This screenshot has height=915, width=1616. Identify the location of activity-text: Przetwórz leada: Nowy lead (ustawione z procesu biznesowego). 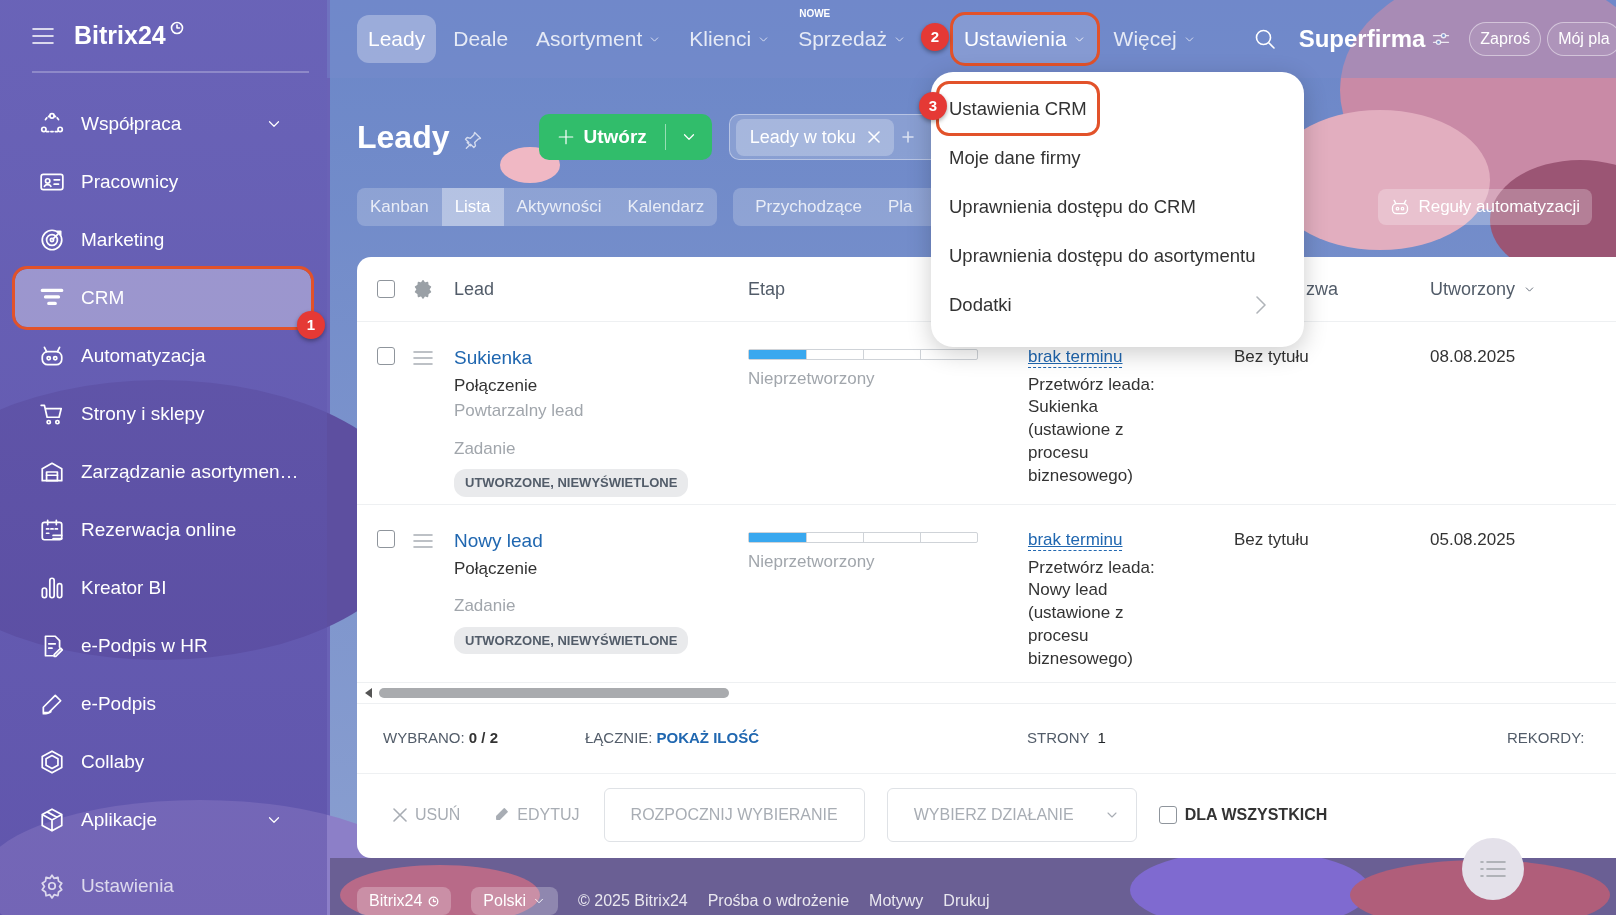
(1092, 613).